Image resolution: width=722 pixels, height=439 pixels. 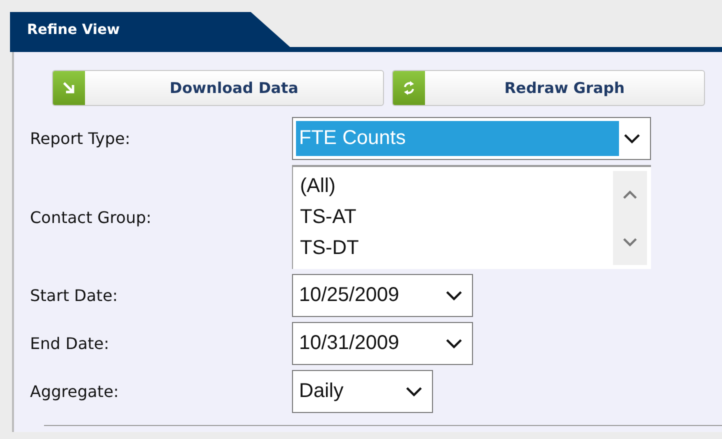 I want to click on scrollbar, so click(x=630, y=218).